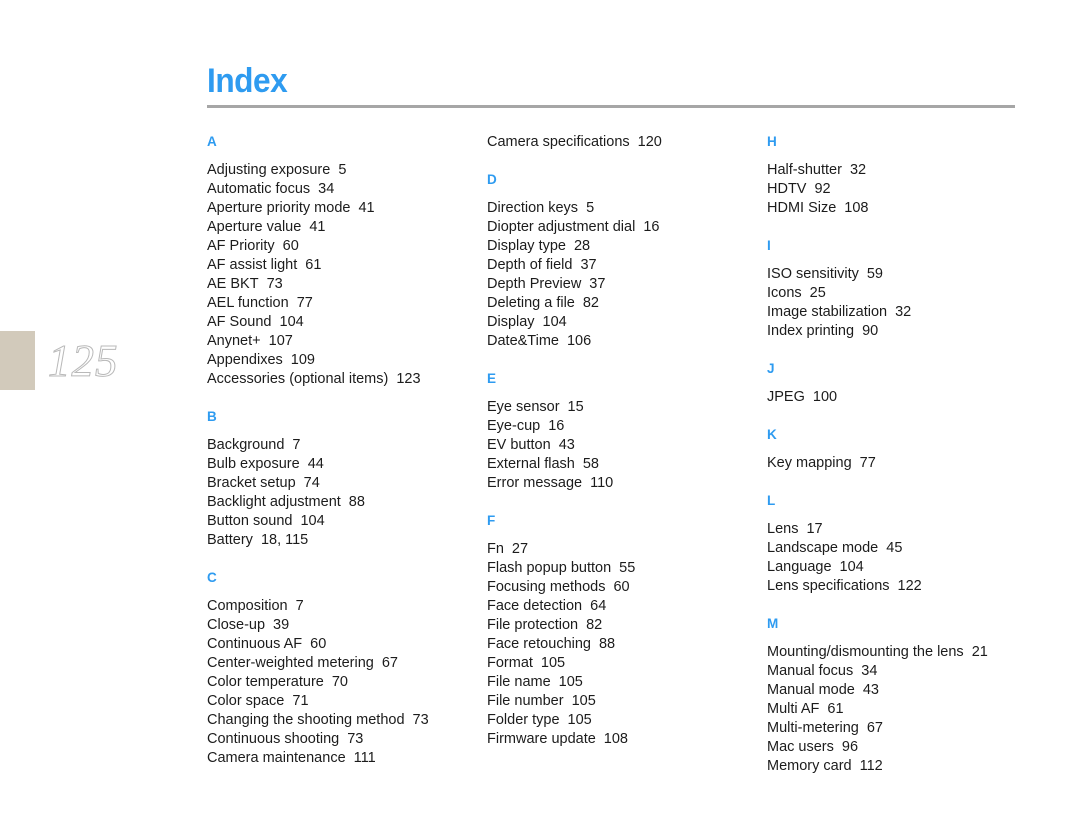 The image size is (1080, 815). I want to click on index-entry: Display 104, so click(627, 322).